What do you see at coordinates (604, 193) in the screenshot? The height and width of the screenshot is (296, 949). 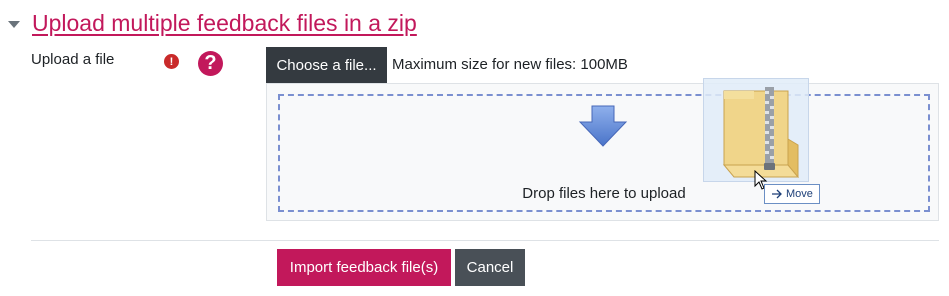 I see `drop-zone-text: Drop files here to upload` at bounding box center [604, 193].